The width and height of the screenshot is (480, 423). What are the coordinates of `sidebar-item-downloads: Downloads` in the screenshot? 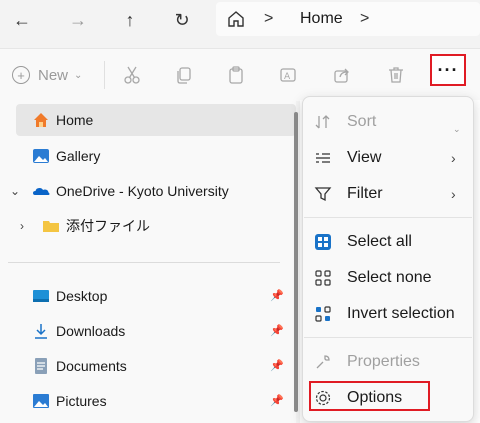 It's located at (78, 331).